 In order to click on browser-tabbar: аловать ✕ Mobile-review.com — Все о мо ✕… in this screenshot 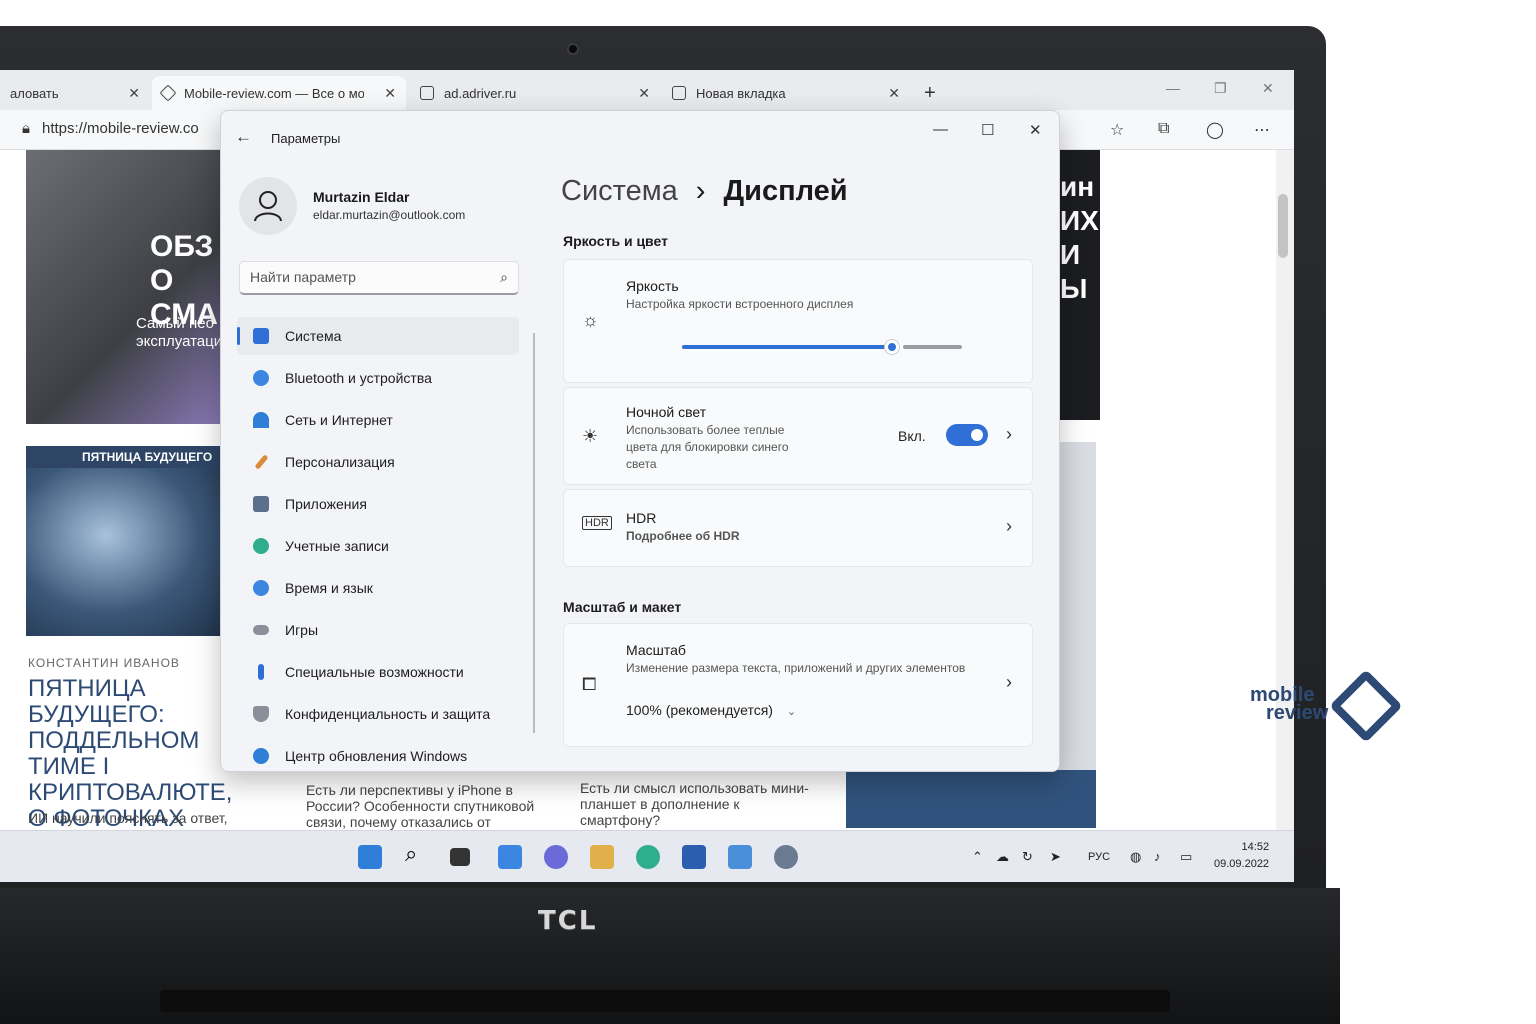, I will do `click(647, 90)`.